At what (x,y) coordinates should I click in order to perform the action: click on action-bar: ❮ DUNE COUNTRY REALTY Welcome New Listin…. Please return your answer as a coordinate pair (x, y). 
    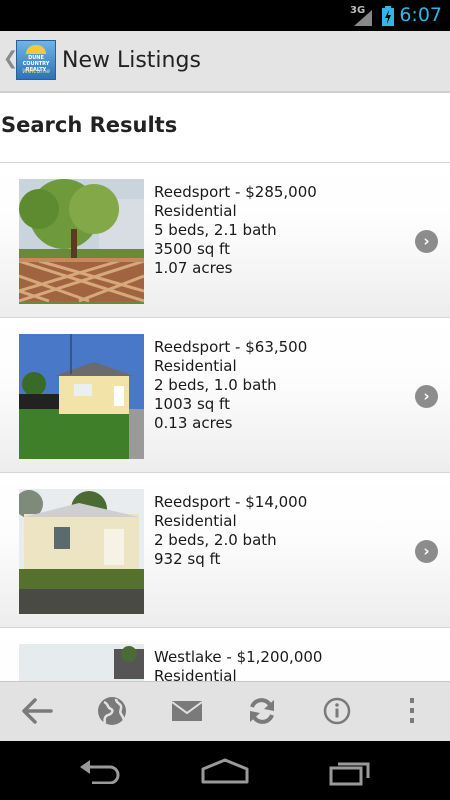
    Looking at the image, I should click on (225, 62).